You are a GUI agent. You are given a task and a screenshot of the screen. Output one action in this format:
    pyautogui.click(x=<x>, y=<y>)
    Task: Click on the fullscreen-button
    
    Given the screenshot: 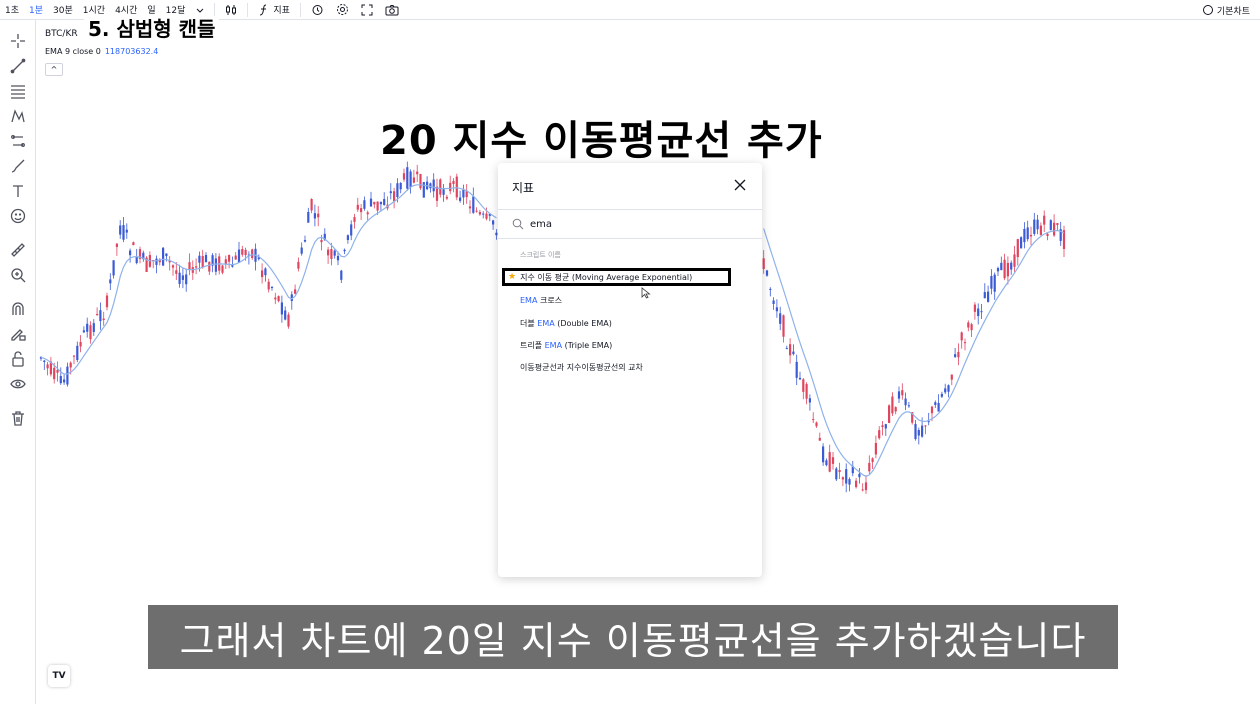 What is the action you would take?
    pyautogui.click(x=367, y=10)
    